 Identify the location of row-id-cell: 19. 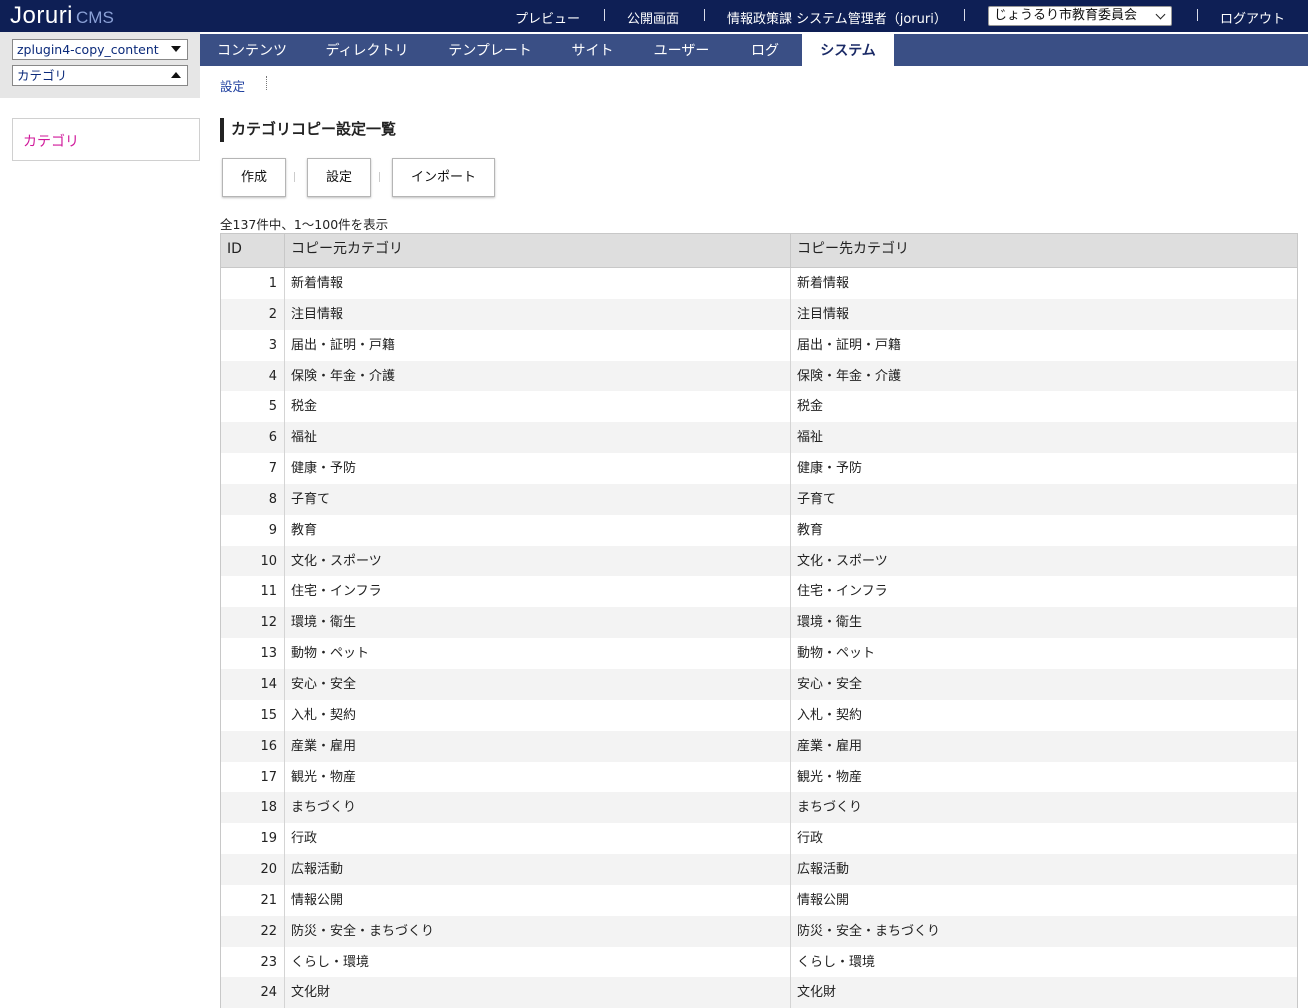
(253, 839).